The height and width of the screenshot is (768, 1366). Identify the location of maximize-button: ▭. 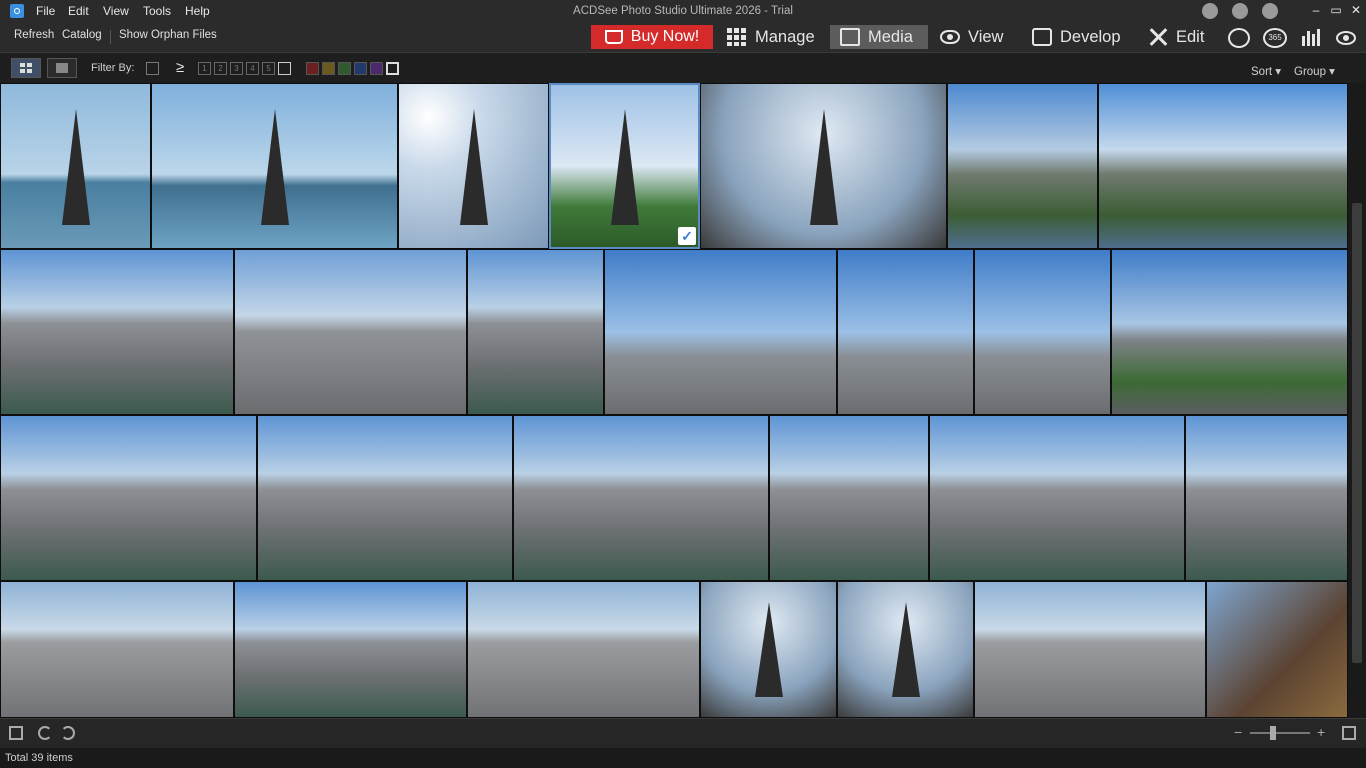
(1336, 10).